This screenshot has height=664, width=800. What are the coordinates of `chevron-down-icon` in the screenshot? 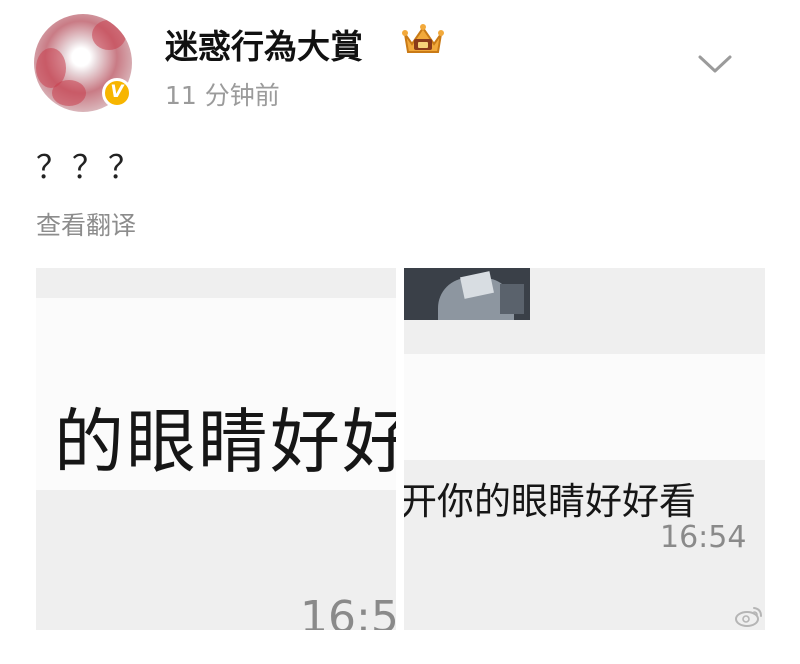 It's located at (715, 64).